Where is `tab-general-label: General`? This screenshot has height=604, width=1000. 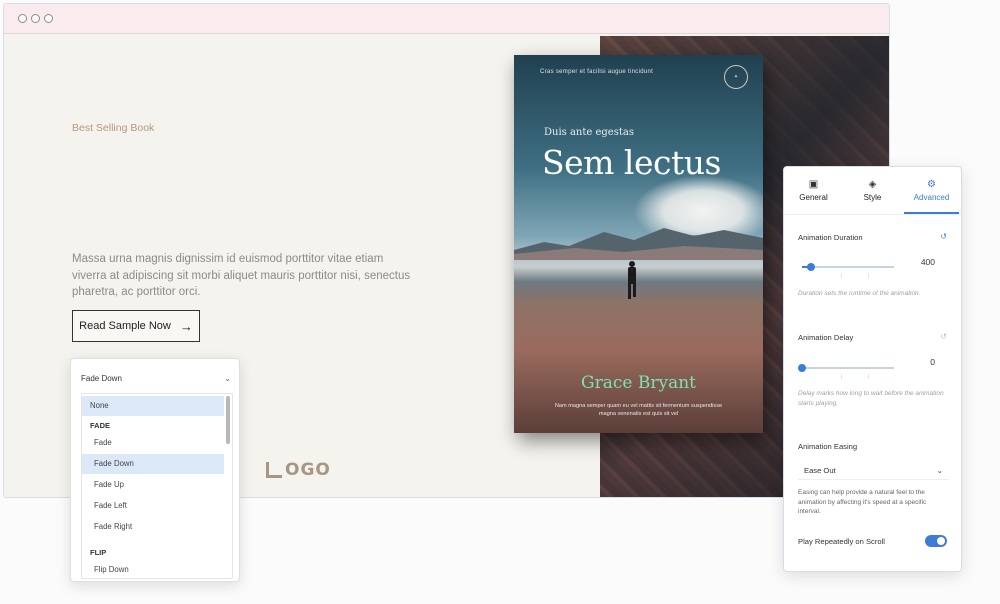 tab-general-label: General is located at coordinates (813, 197).